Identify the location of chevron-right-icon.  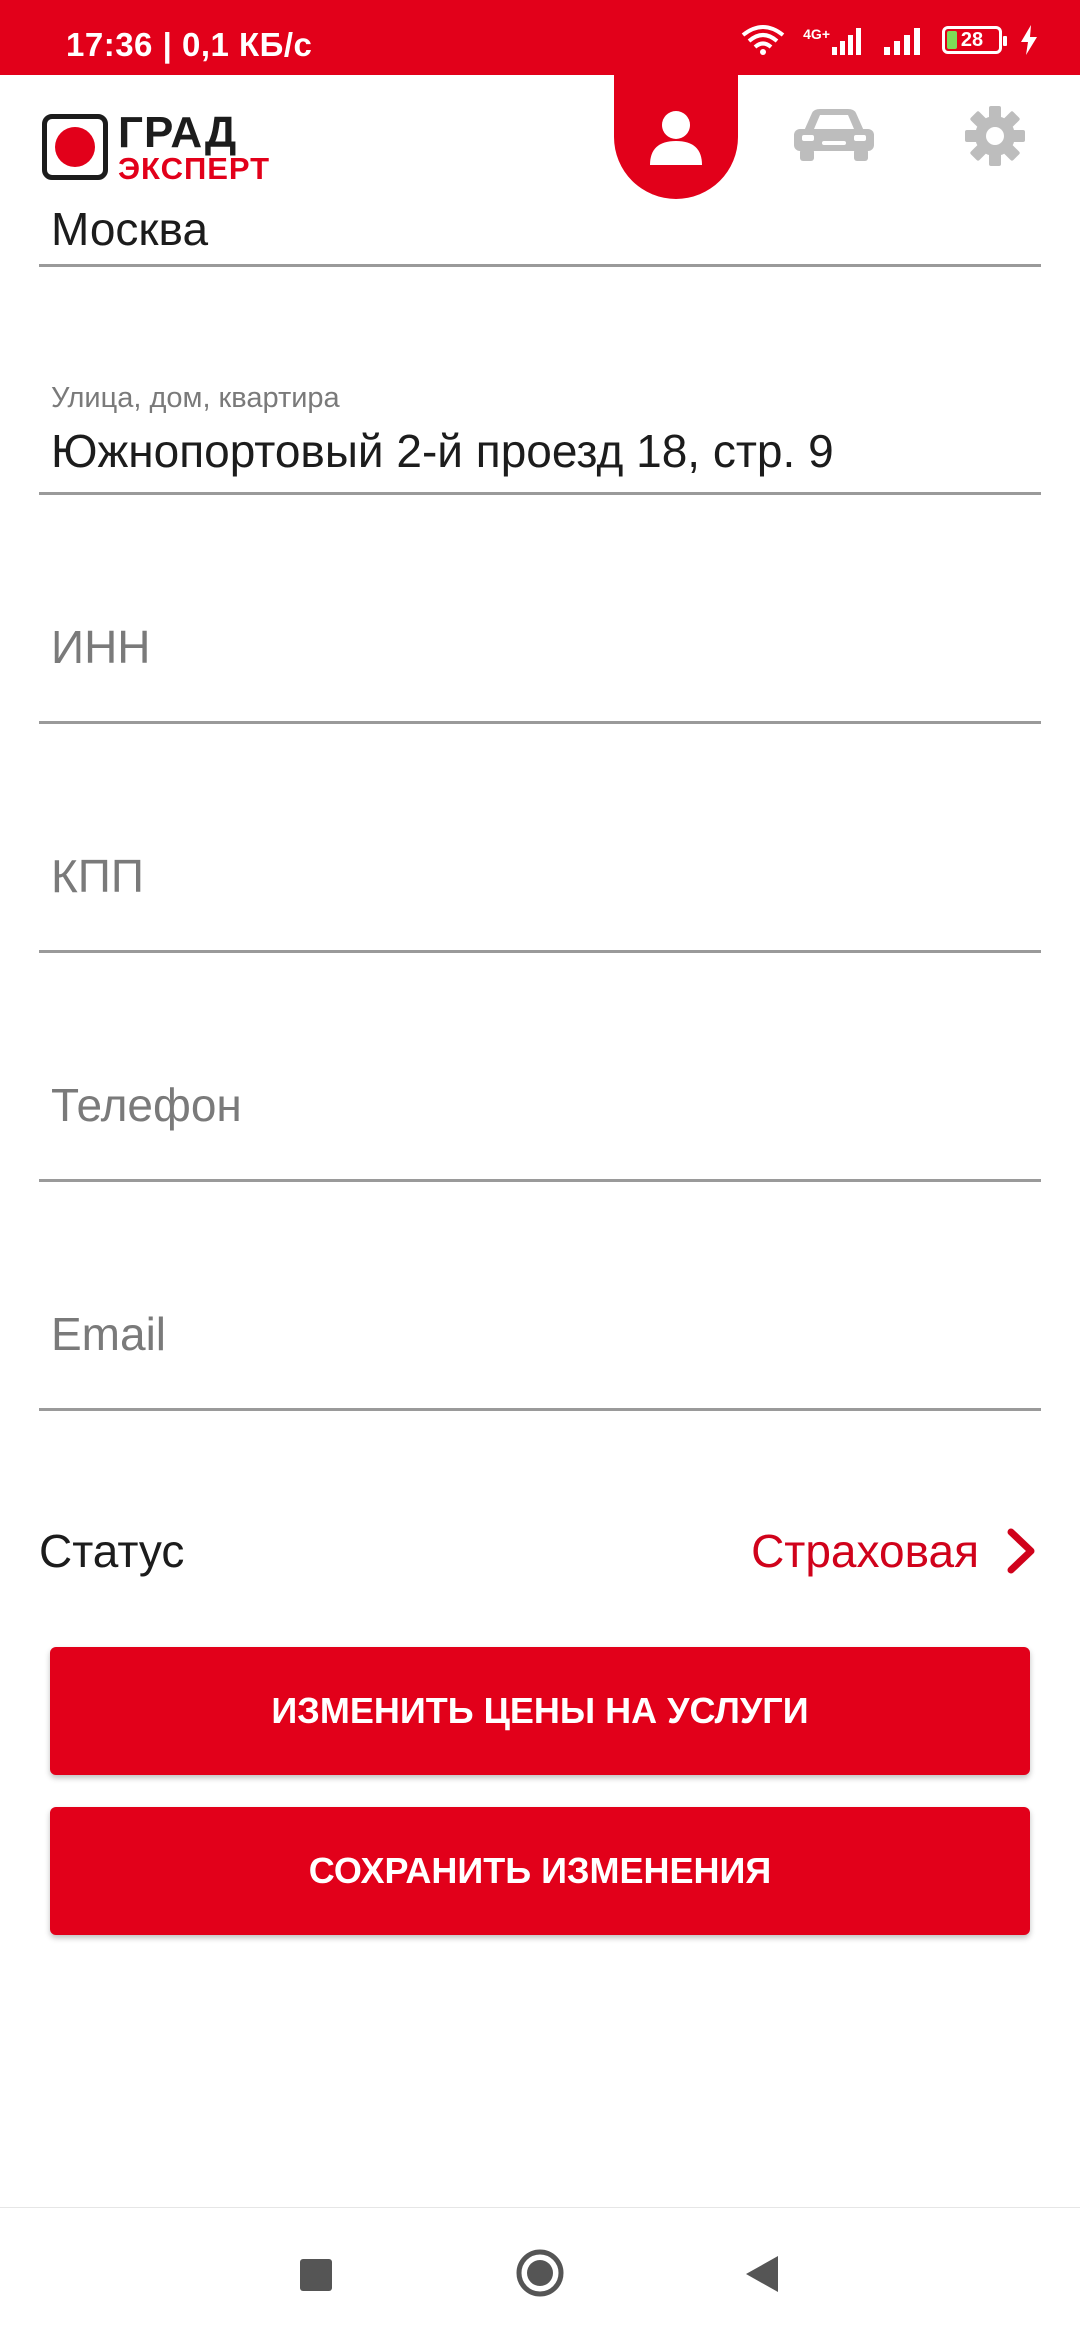
(1021, 1551).